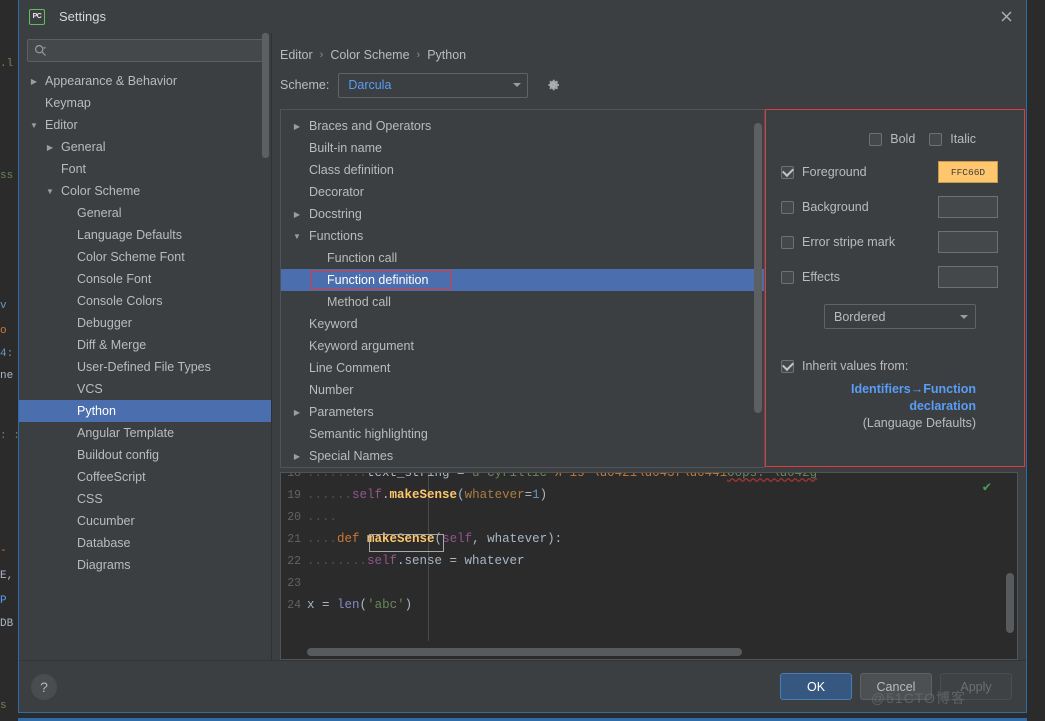  Describe the element at coordinates (522, 126) in the screenshot. I see `scheme-tree-item-braces-and-operators: ▶ Braces and Operators` at that location.